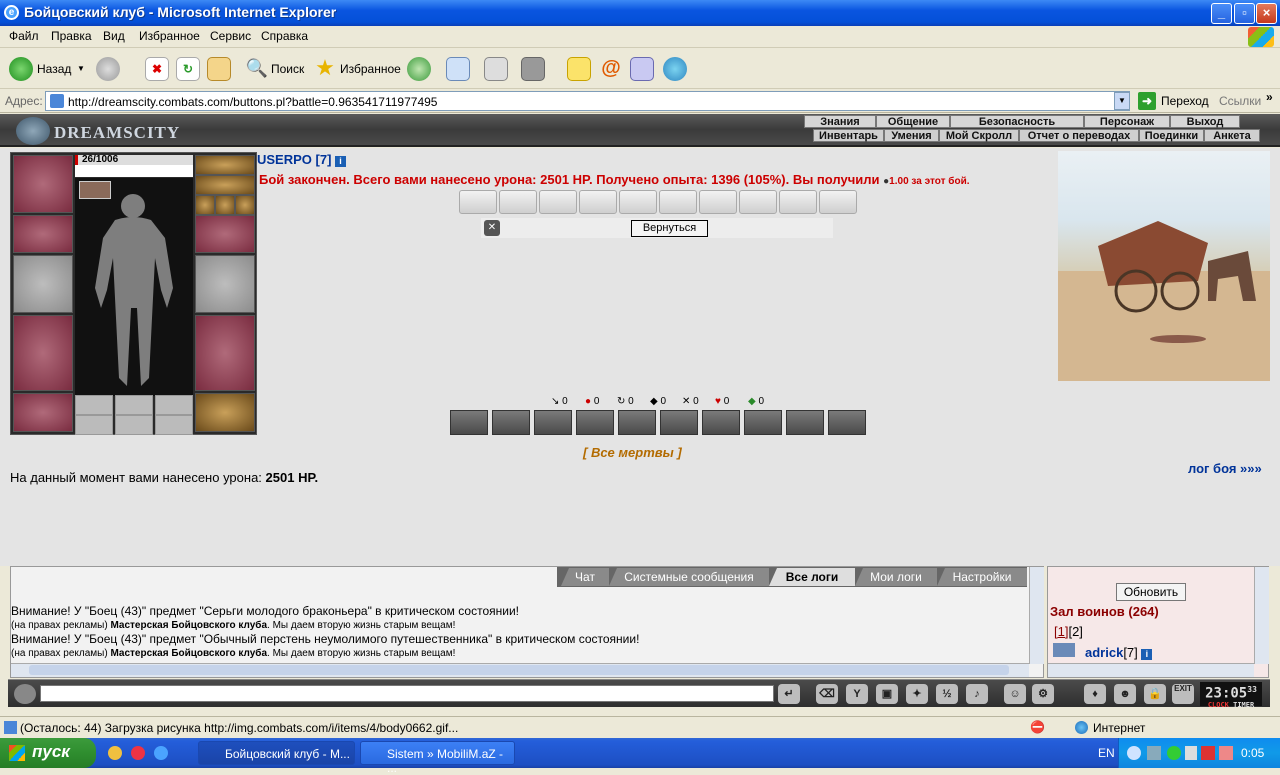 This screenshot has width=1280, height=775. I want to click on nav-my-scroll: Мой Скролл, so click(979, 135).